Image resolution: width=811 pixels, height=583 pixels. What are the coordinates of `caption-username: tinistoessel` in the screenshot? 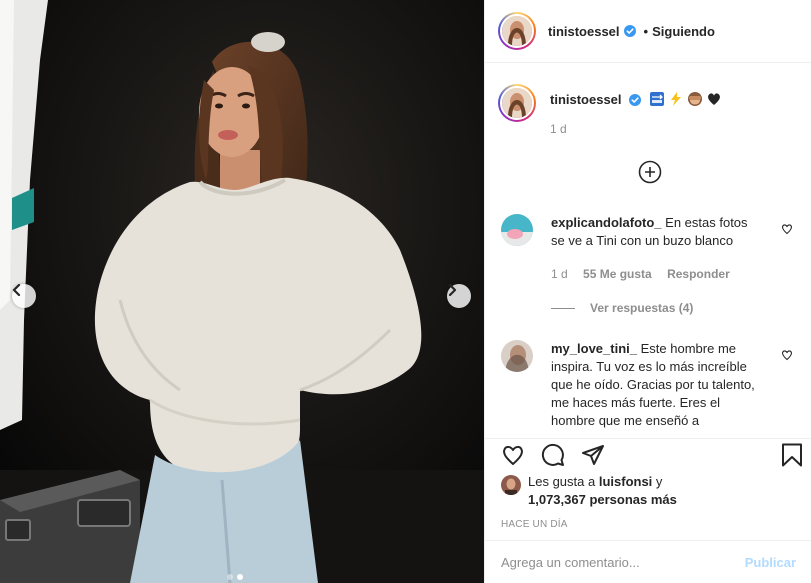 It's located at (586, 99).